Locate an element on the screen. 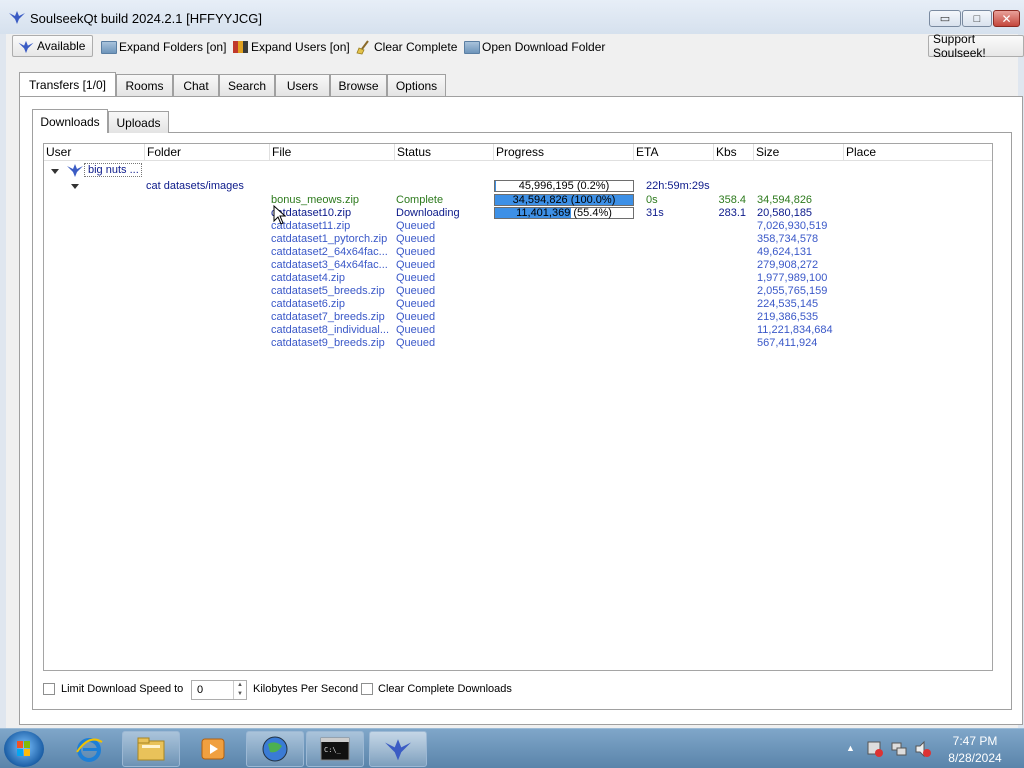 The width and height of the screenshot is (1024, 768). clear-complete-downloads-checkbox is located at coordinates (367, 689).